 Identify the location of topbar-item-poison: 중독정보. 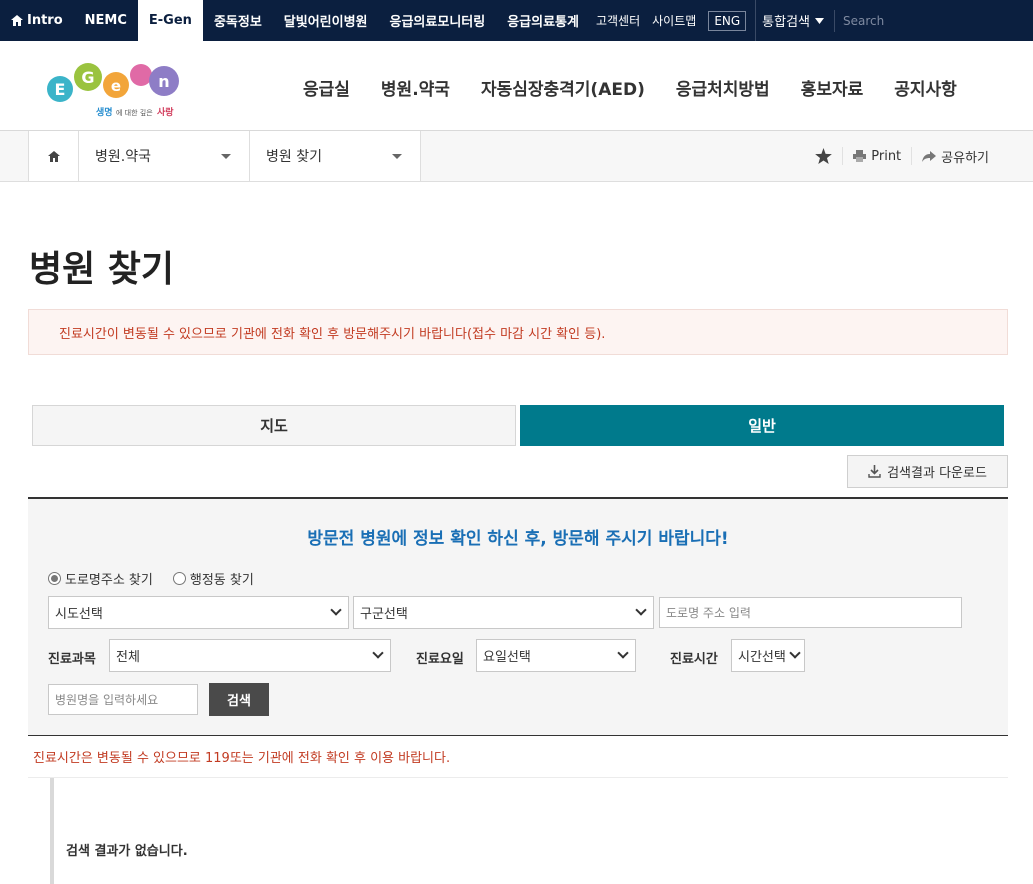
(238, 20).